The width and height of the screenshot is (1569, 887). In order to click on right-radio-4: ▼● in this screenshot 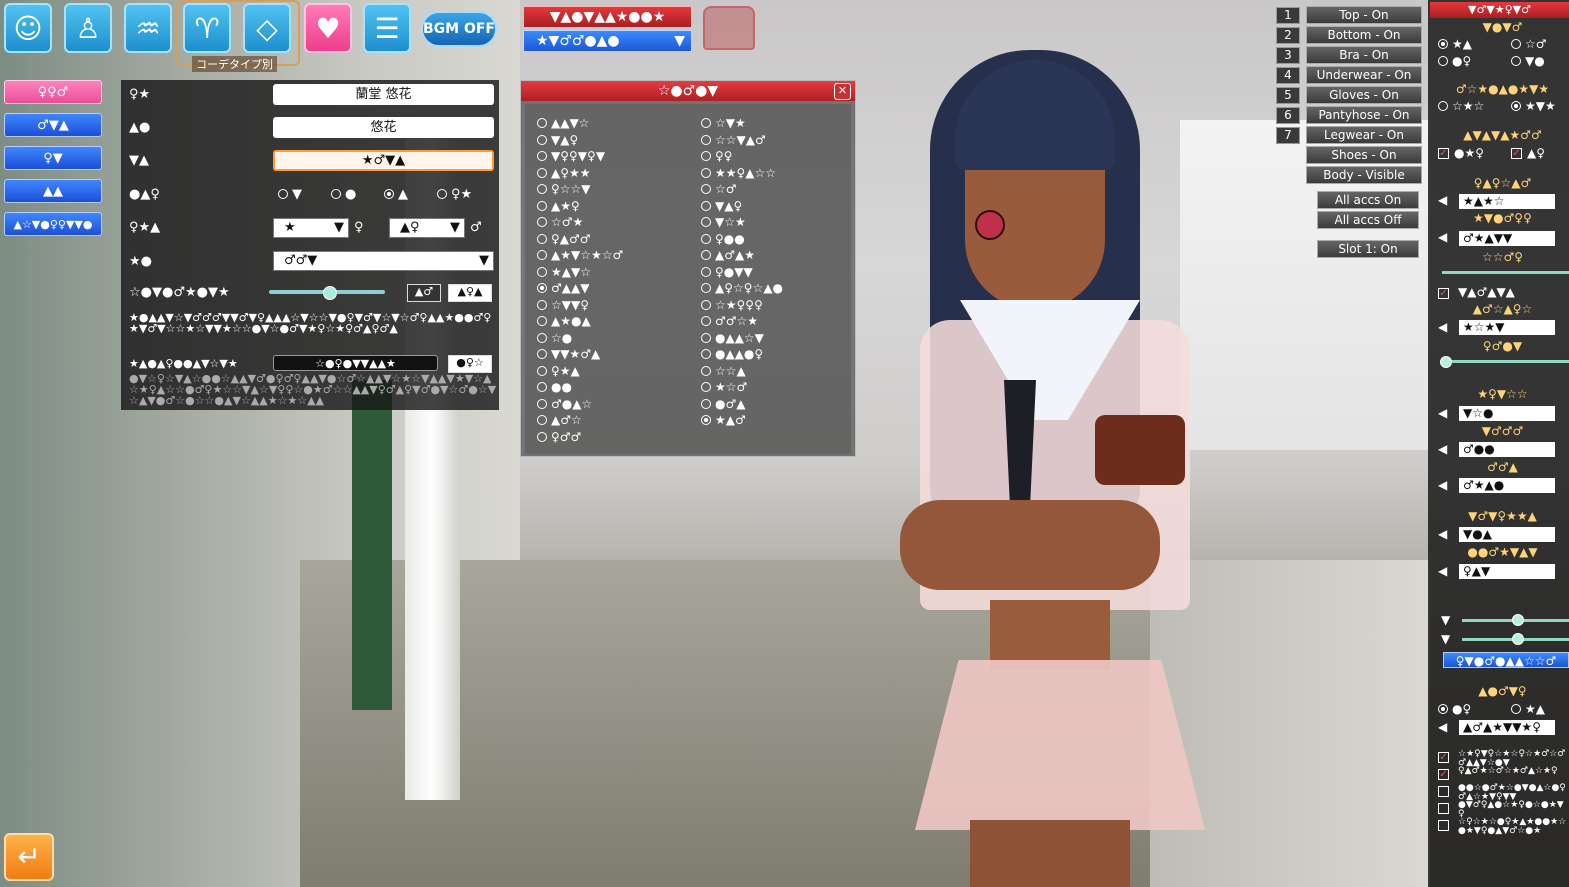, I will do `click(1528, 61)`.